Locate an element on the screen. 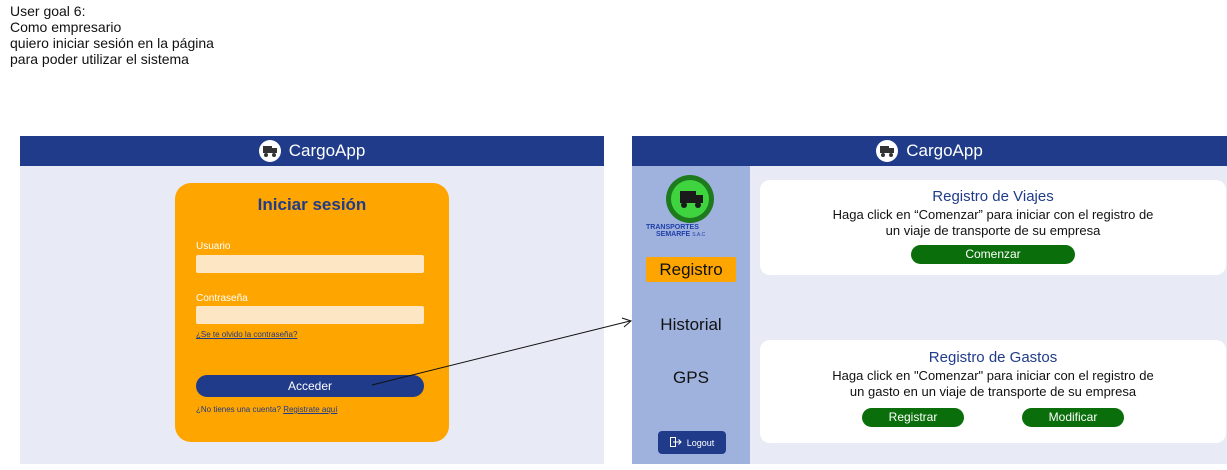 Image resolution: width=1227 pixels, height=470 pixels. card-text-line: un viaje de transporte de su empresa is located at coordinates (993, 230).